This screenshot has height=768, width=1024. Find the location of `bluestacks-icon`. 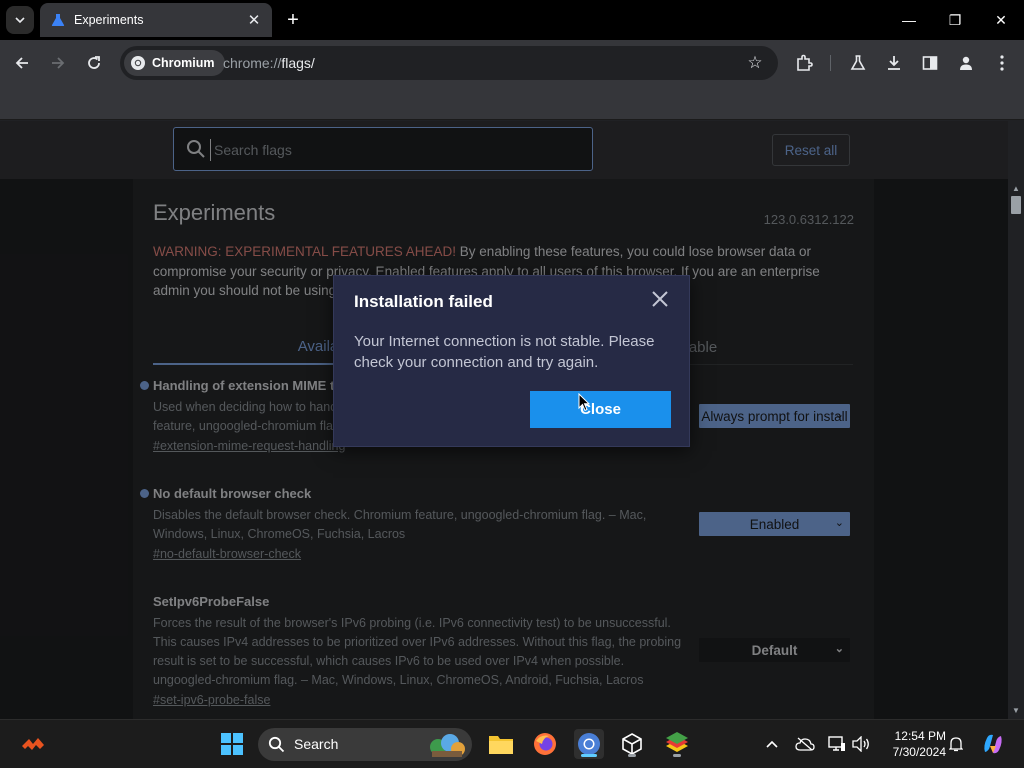

bluestacks-icon is located at coordinates (677, 744).